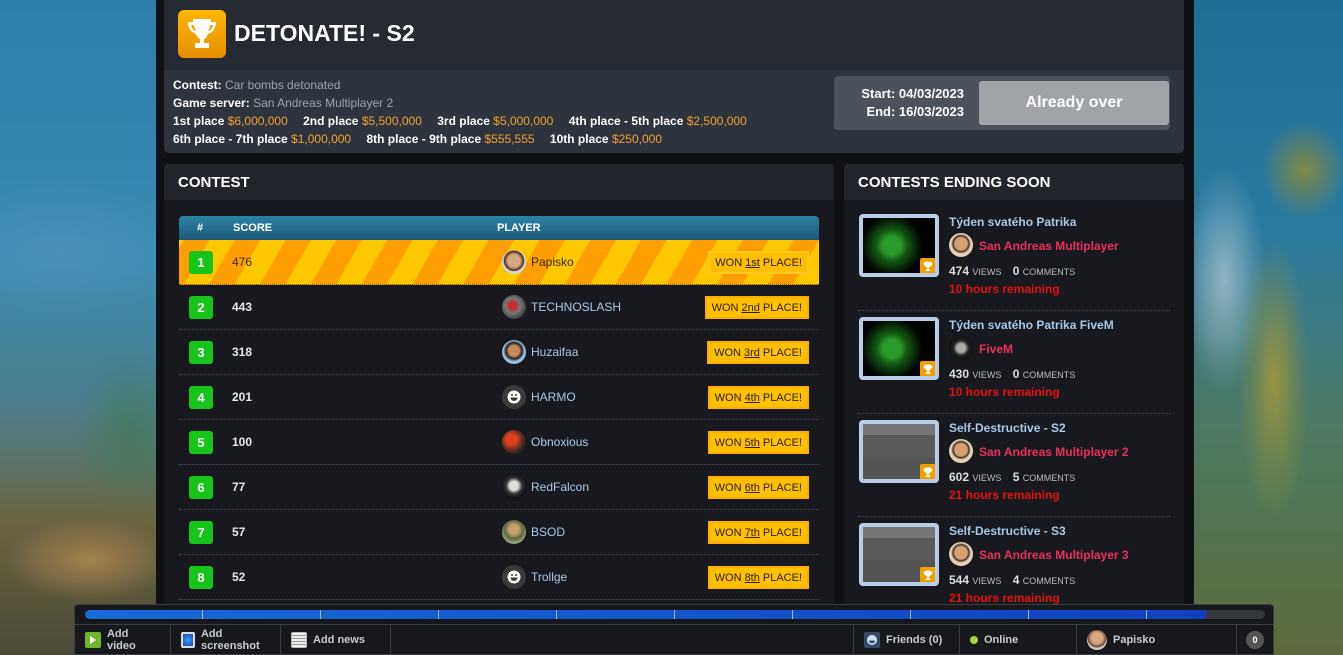 The image size is (1343, 655). What do you see at coordinates (211, 103) in the screenshot?
I see `server-label: Game server:` at bounding box center [211, 103].